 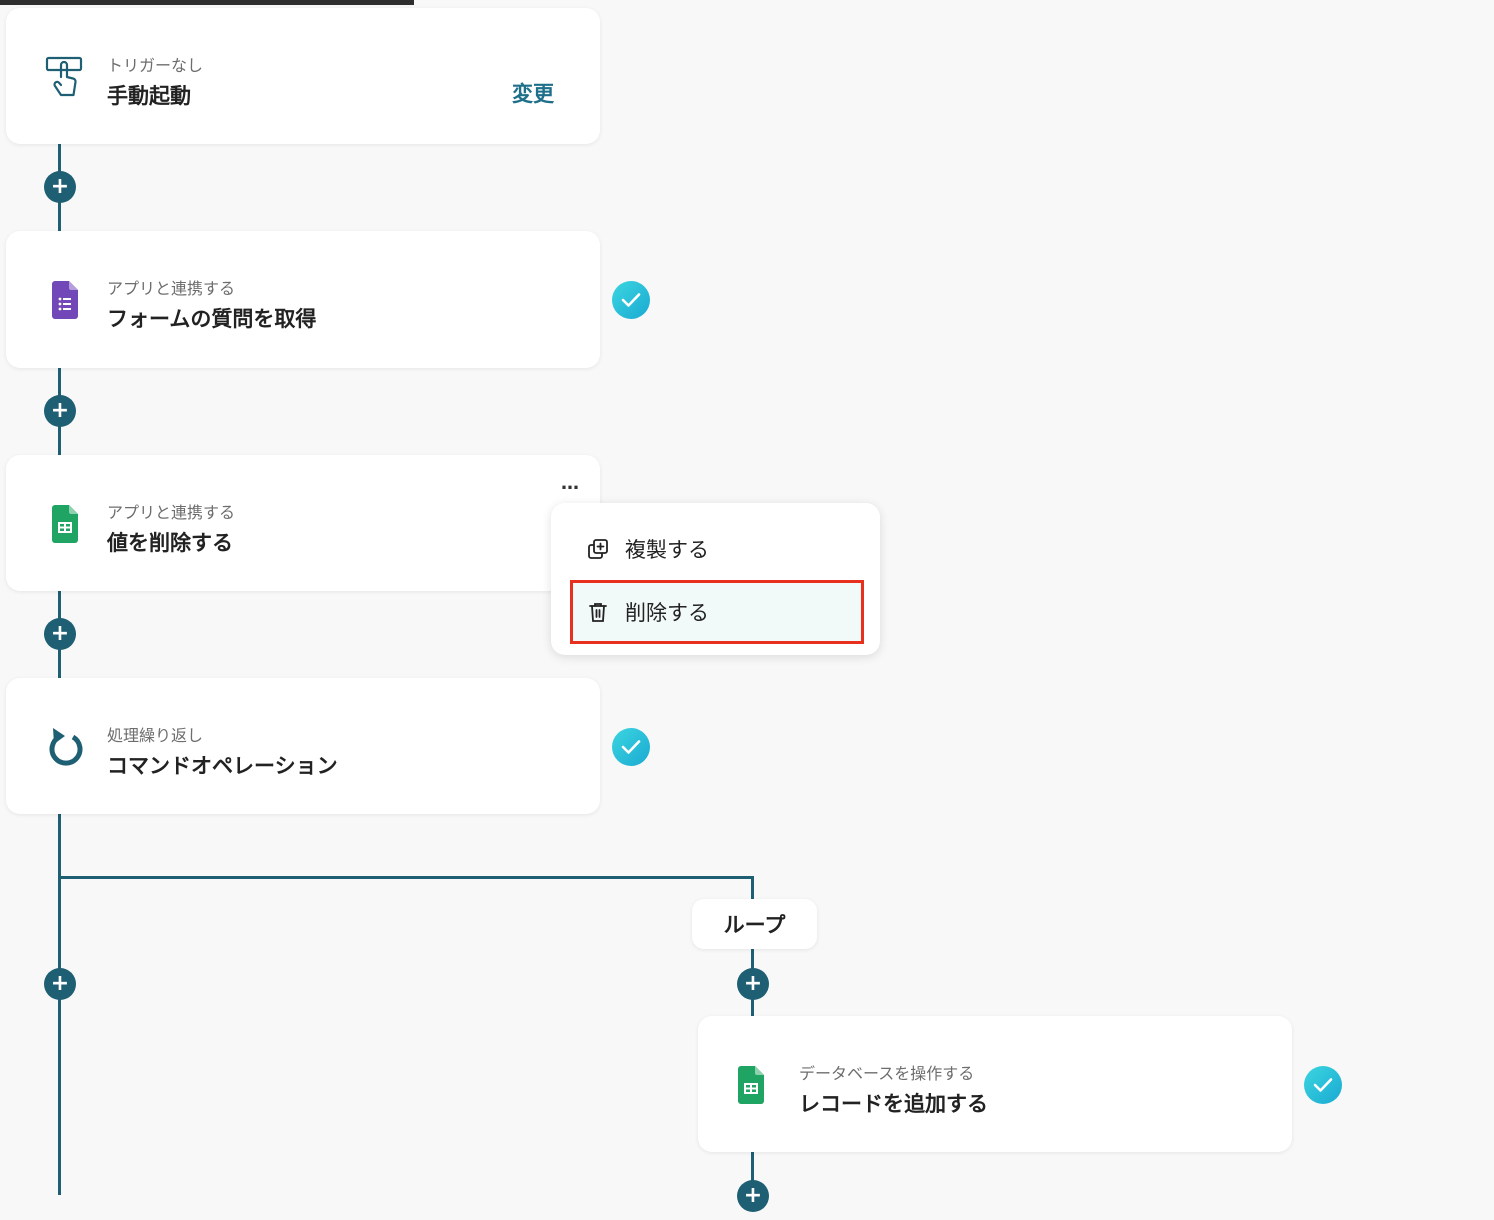 What do you see at coordinates (155, 65) in the screenshot?
I see `step-subtitle: トリガーなし` at bounding box center [155, 65].